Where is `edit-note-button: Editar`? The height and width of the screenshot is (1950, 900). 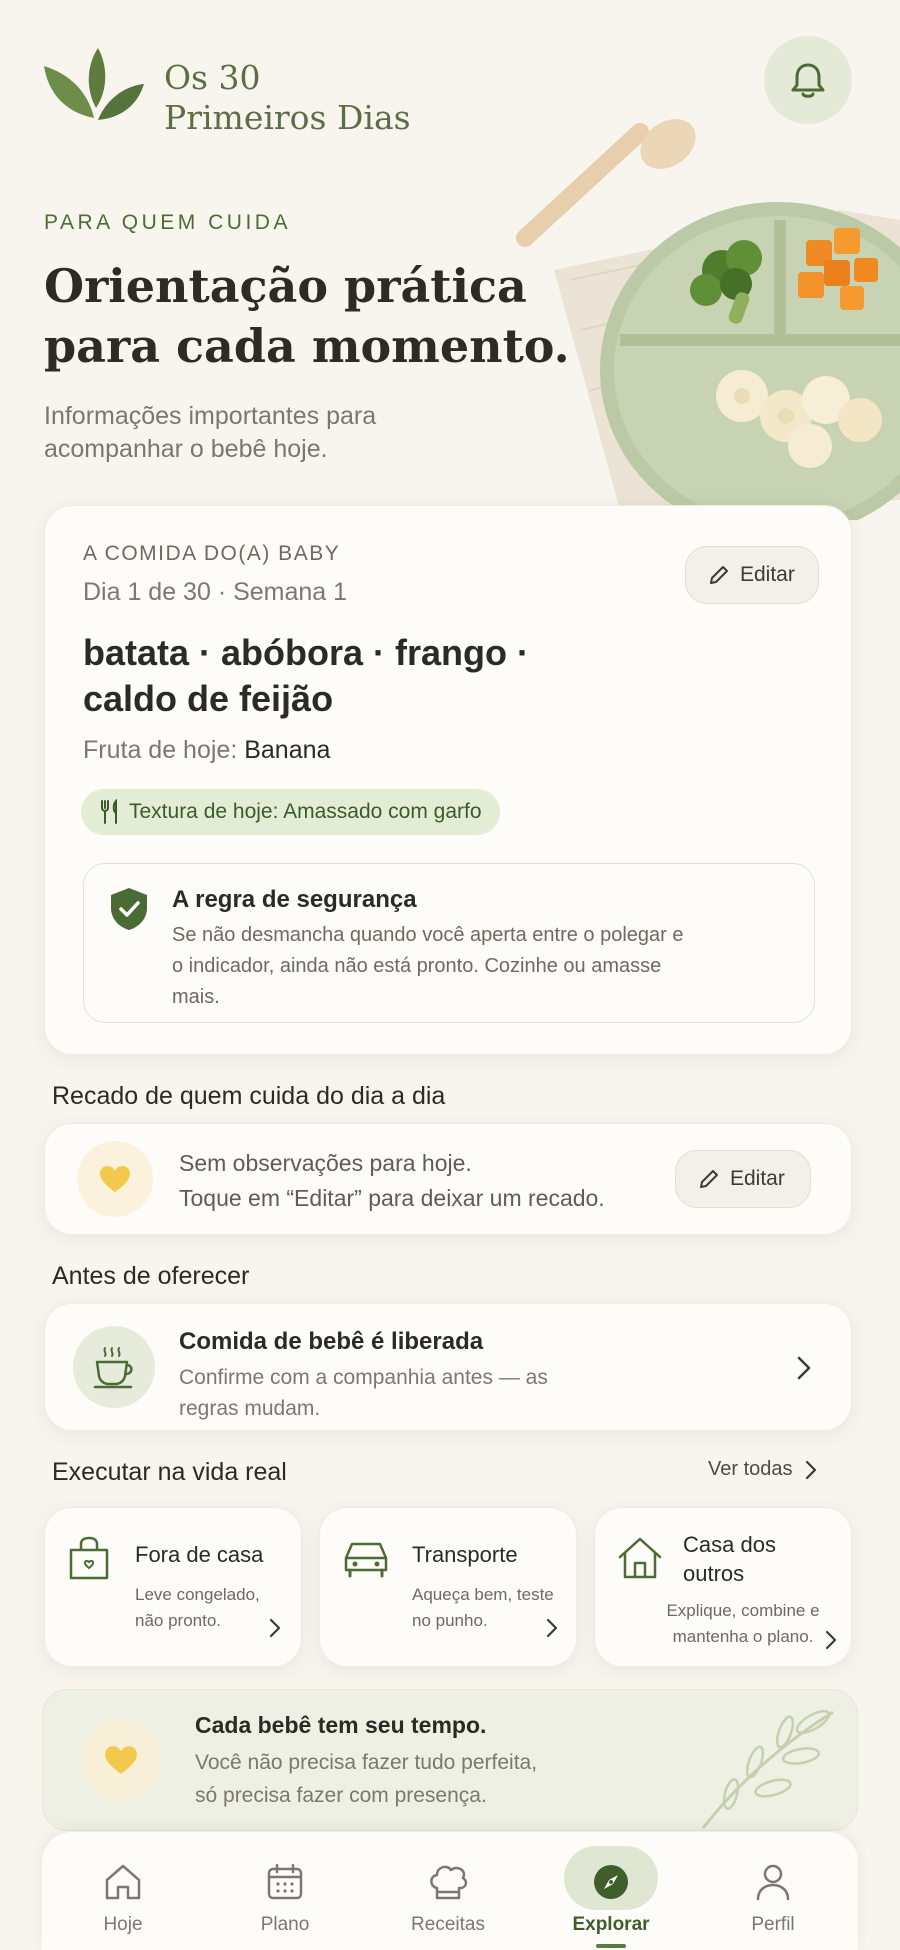 edit-note-button: Editar is located at coordinates (743, 1179).